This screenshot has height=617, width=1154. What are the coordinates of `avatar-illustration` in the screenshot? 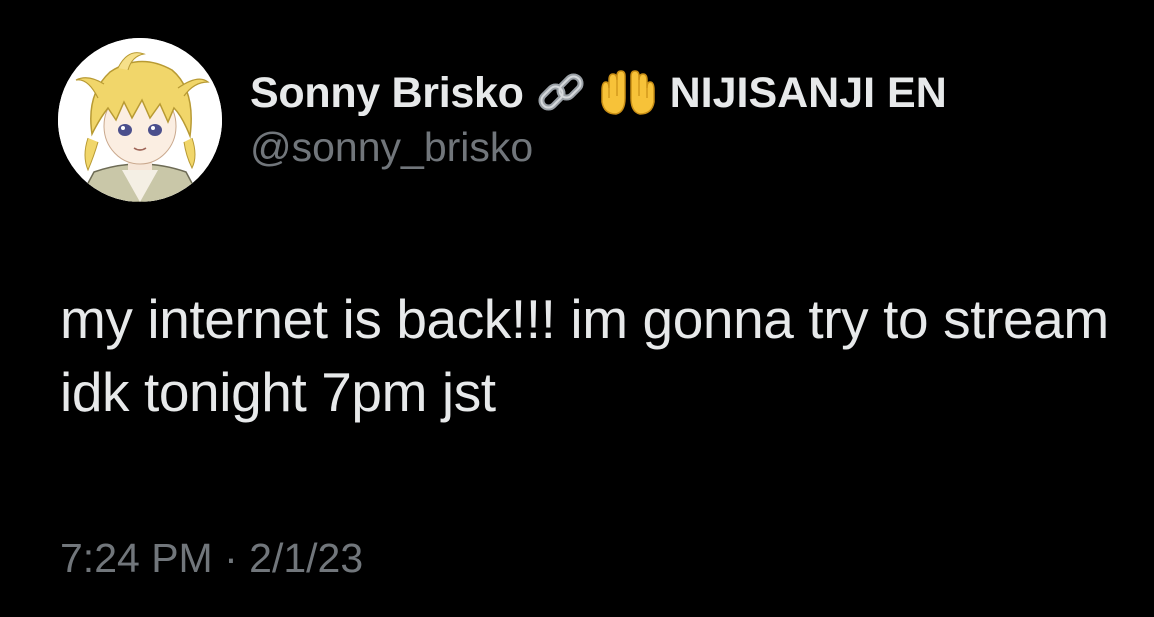 It's located at (140, 120).